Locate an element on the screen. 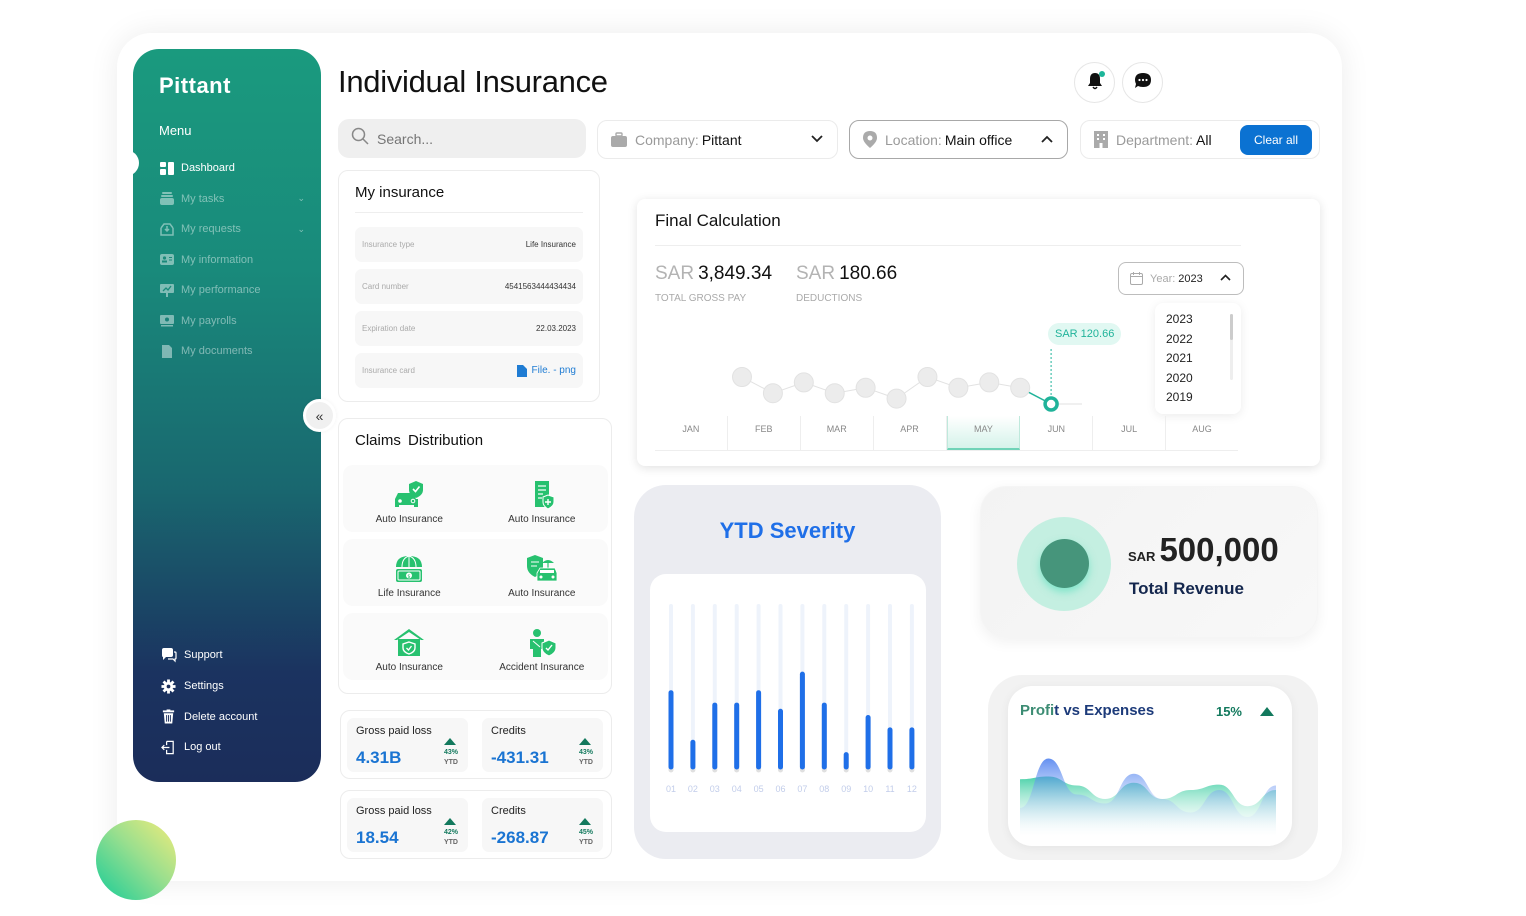 This screenshot has height=916, width=1526. gear-icon is located at coordinates (169, 686).